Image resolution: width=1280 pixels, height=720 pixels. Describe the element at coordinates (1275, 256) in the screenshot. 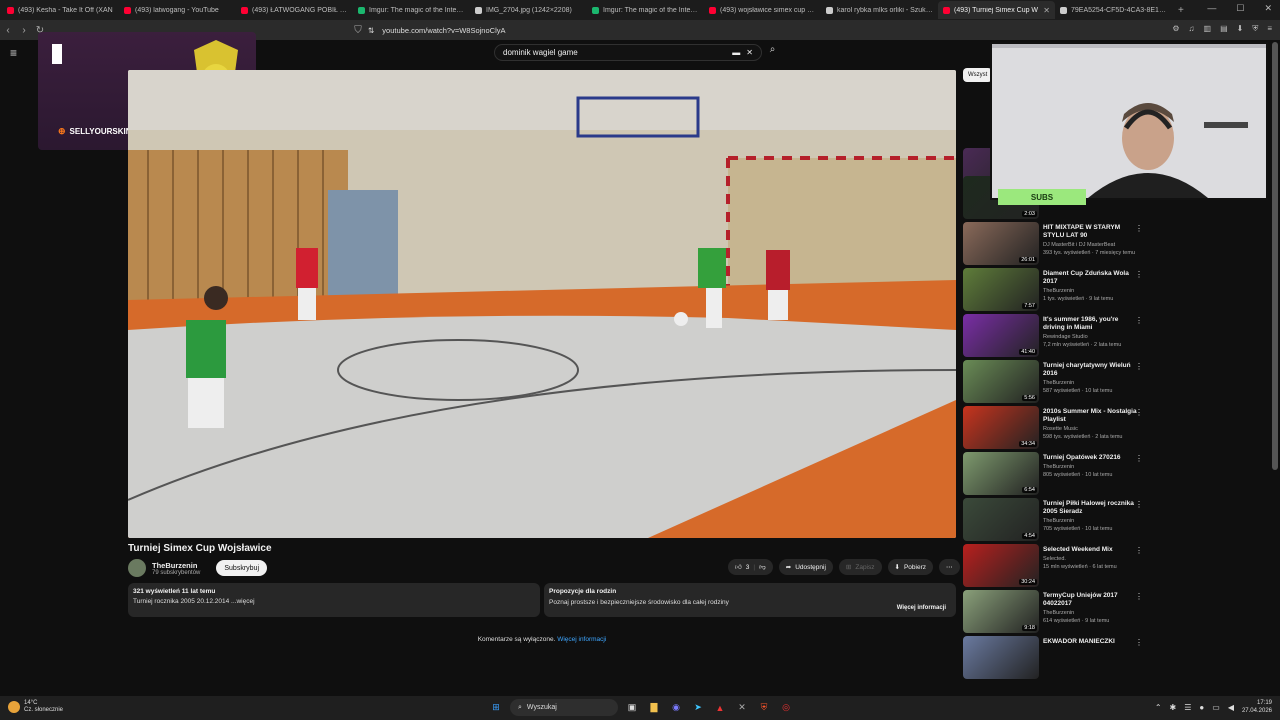

I see `page-scrollbar` at that location.